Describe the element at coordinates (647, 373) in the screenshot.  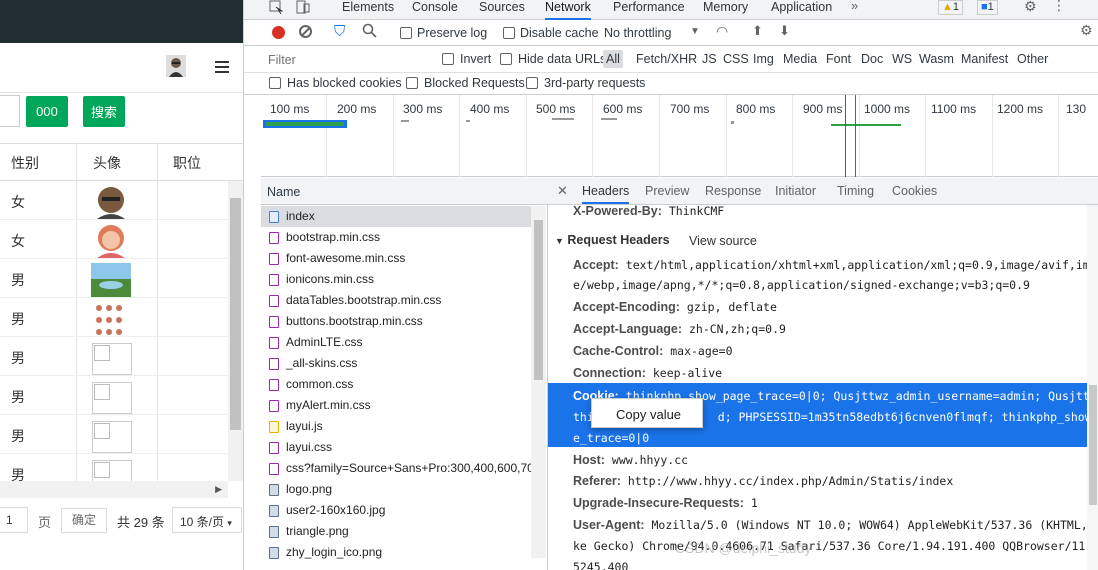
I see `header-line: Connection: keep-alive` at that location.